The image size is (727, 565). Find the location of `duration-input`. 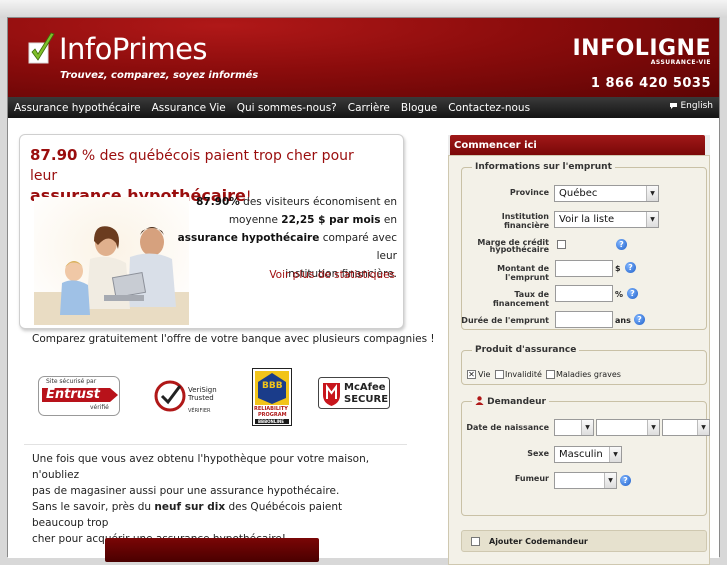

duration-input is located at coordinates (584, 319).